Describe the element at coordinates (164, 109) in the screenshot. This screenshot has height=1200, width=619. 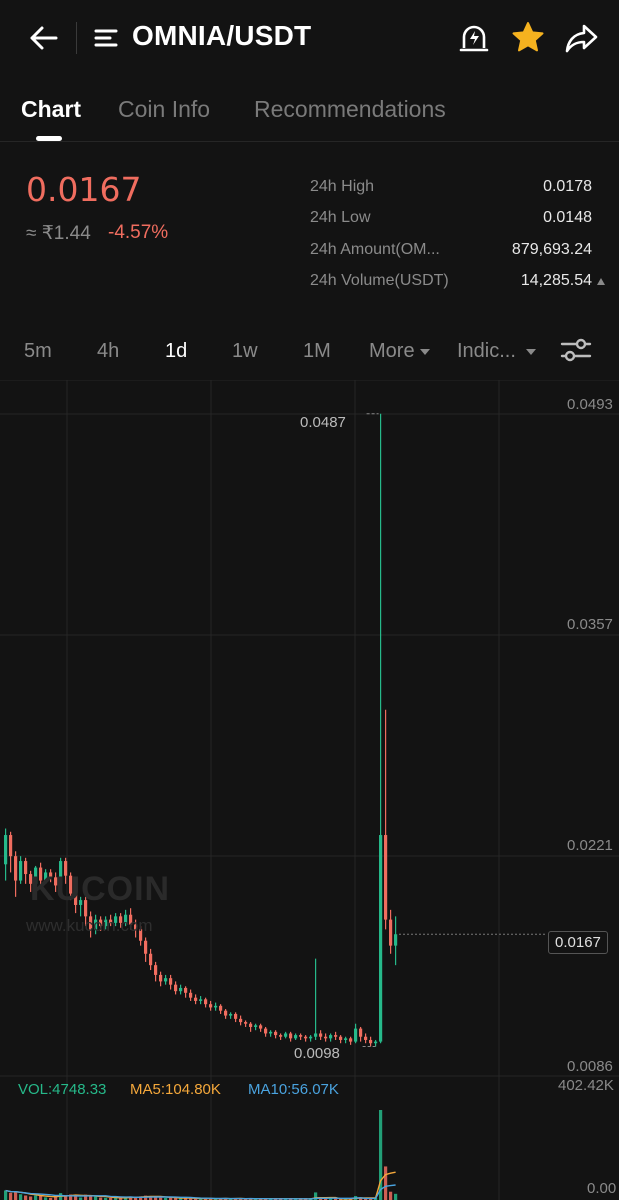
I see `tab-coin-info: Coin Info` at that location.